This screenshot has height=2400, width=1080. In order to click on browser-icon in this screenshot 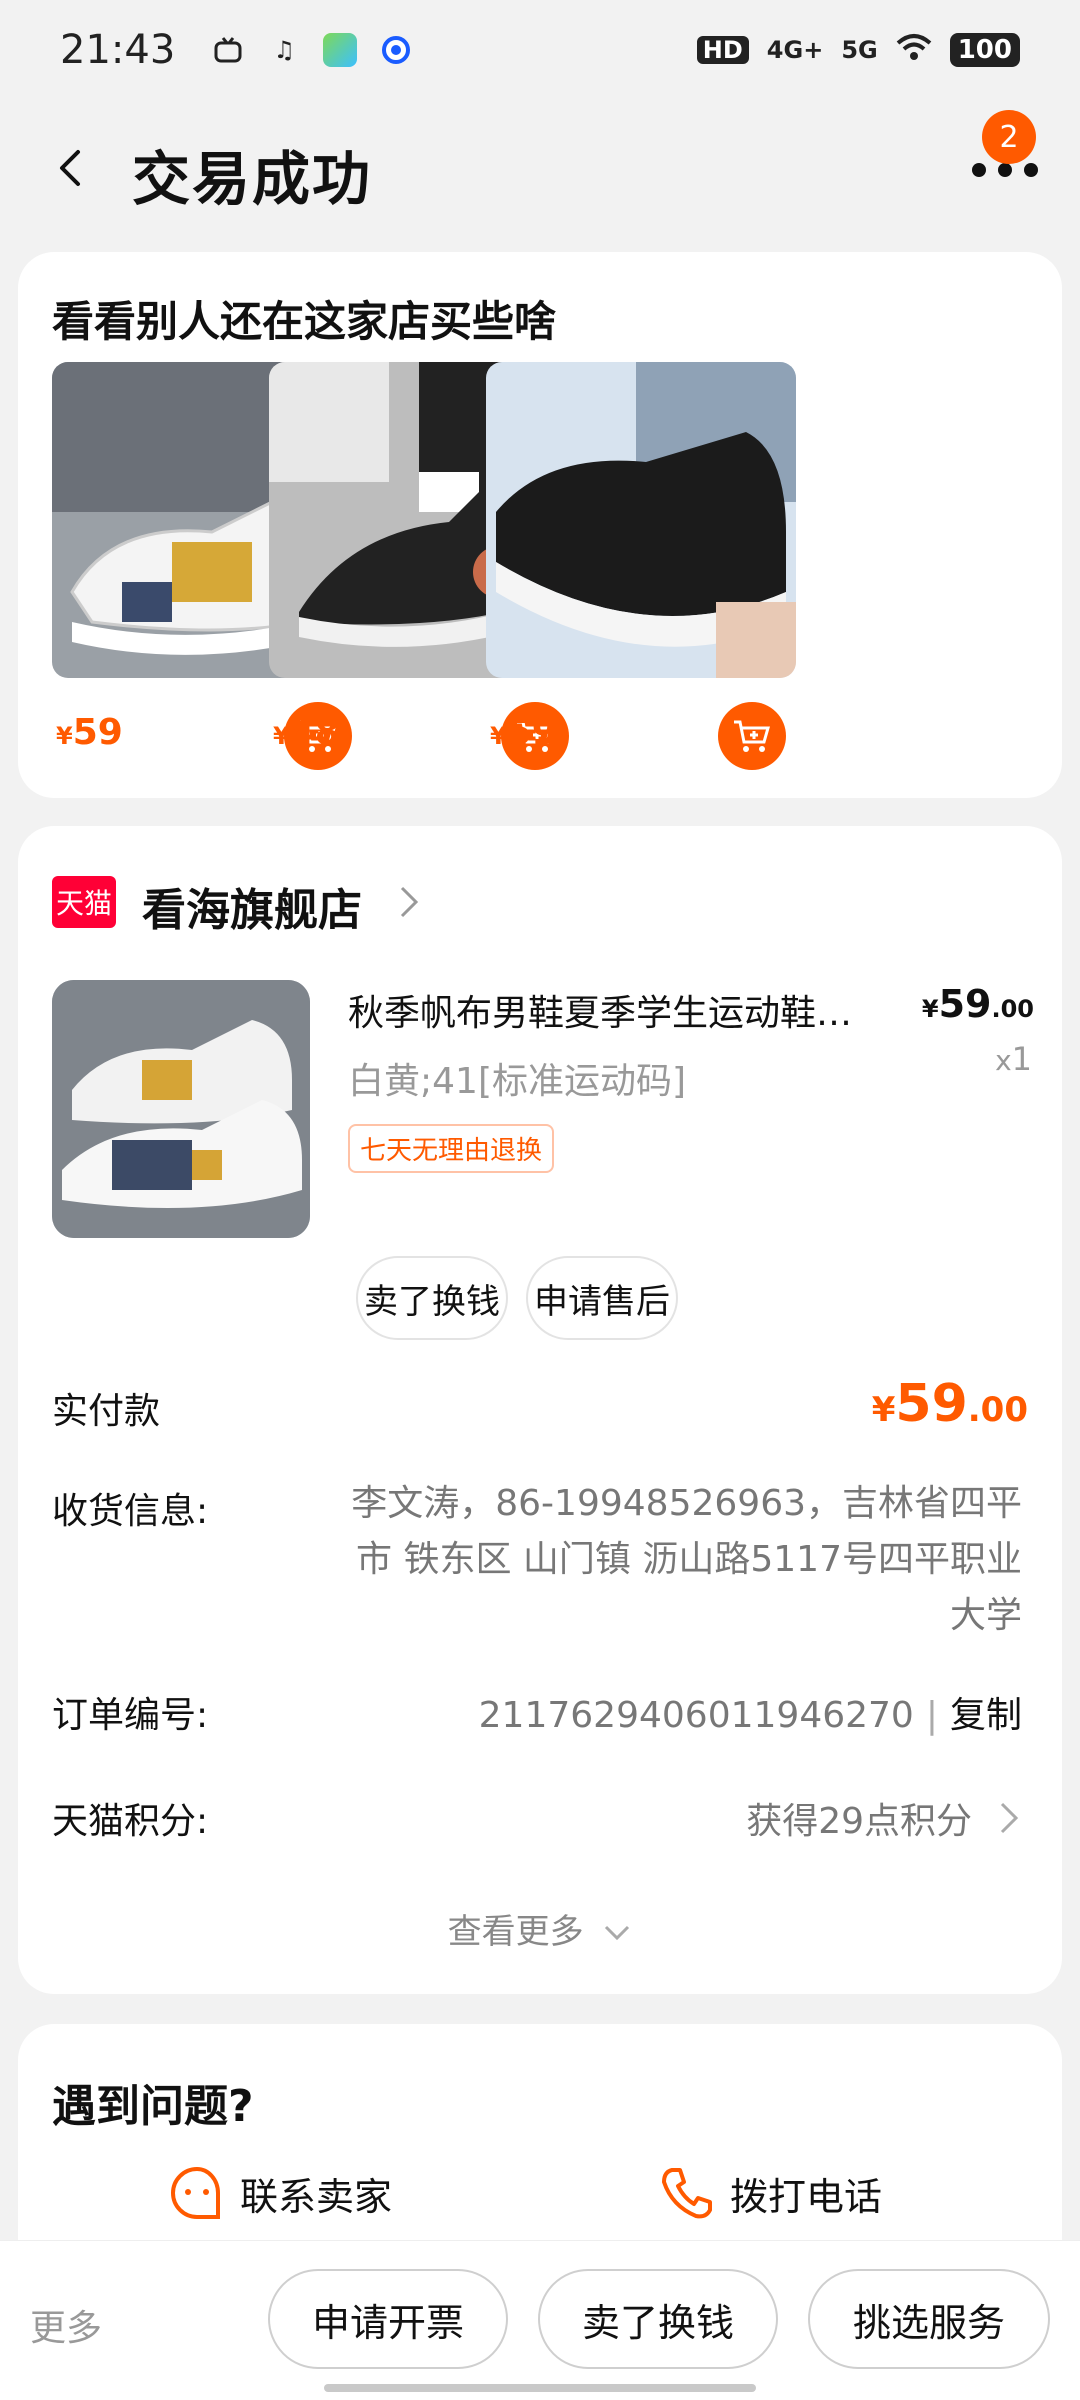, I will do `click(396, 50)`.